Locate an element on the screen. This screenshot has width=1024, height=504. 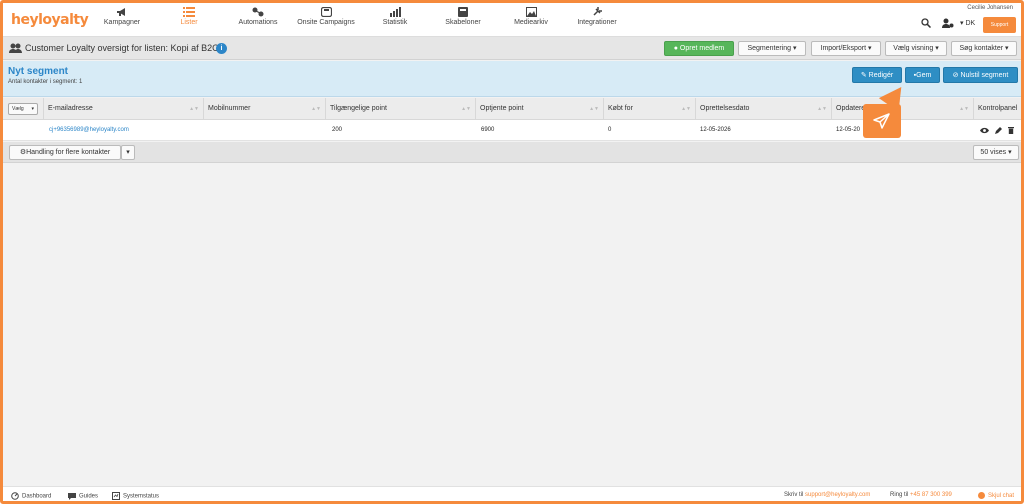
support-phone-link: +45 87 300 399 is located at coordinates (931, 495).